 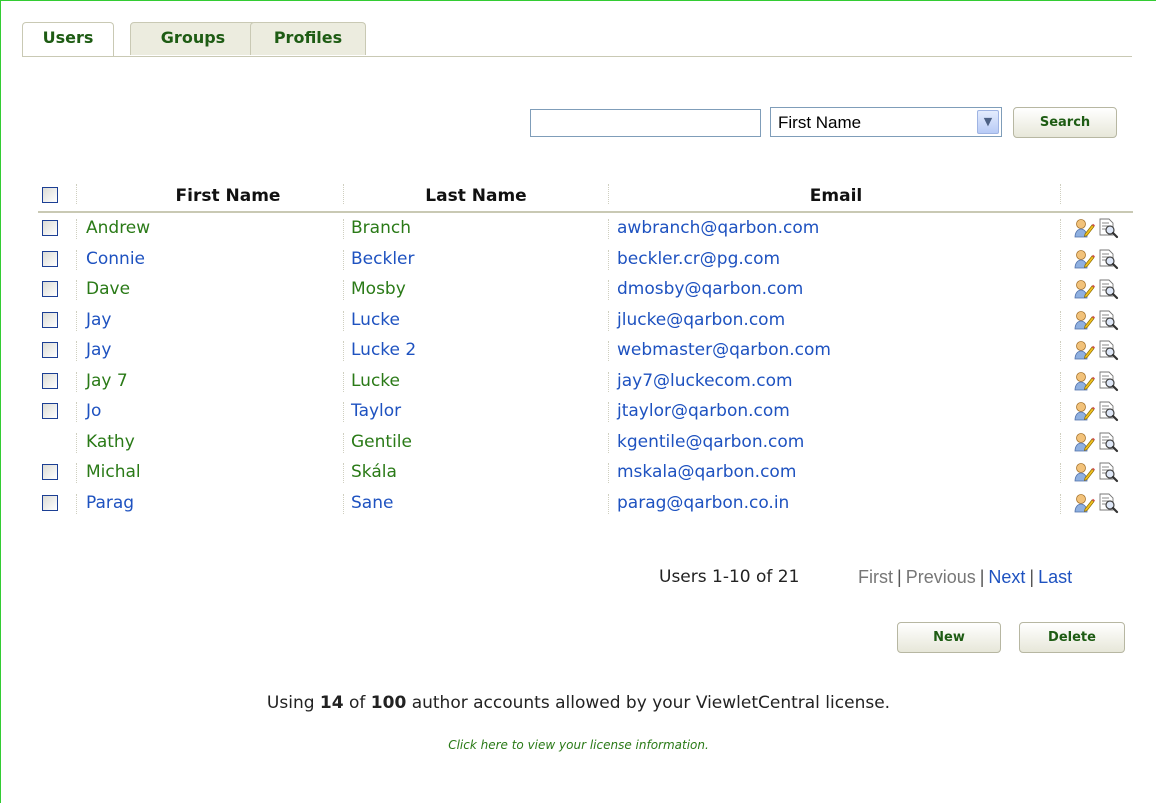 I want to click on last-name-link: Mosby, so click(x=378, y=289).